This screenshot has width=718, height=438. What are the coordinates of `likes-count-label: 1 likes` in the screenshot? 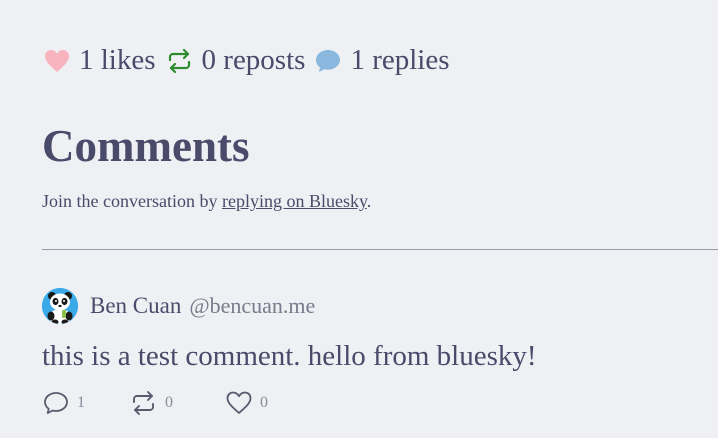 It's located at (117, 60).